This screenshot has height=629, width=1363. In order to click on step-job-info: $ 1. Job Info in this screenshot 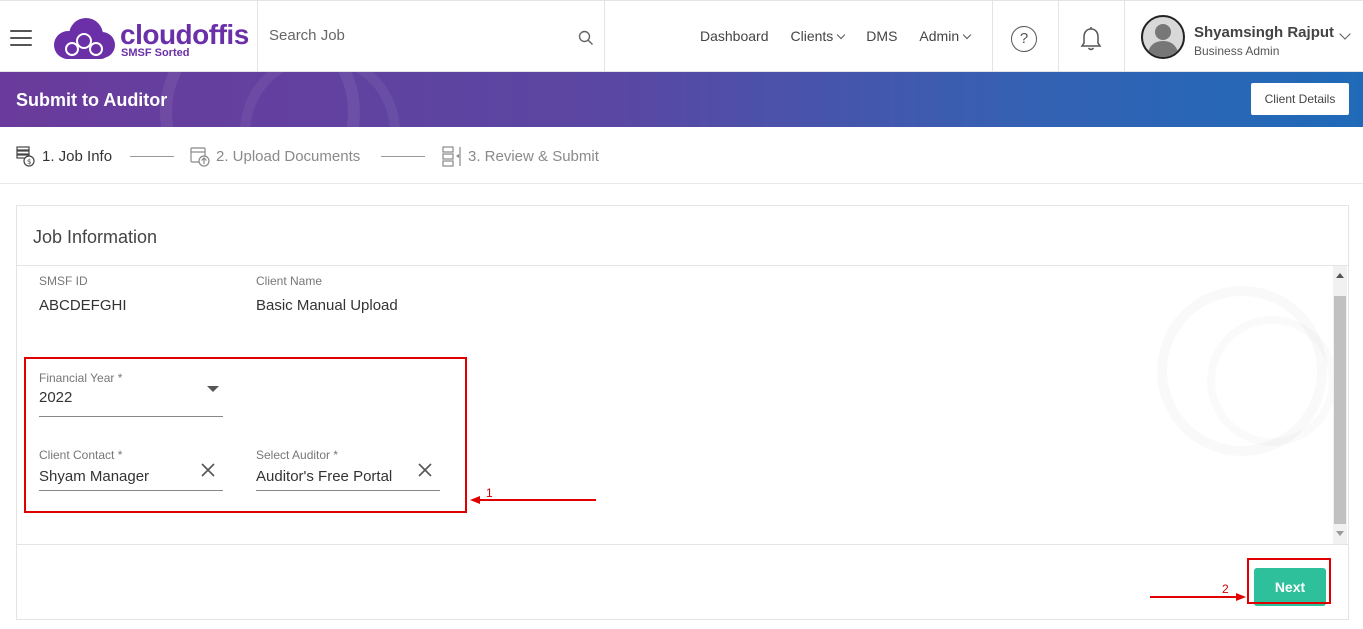, I will do `click(64, 156)`.